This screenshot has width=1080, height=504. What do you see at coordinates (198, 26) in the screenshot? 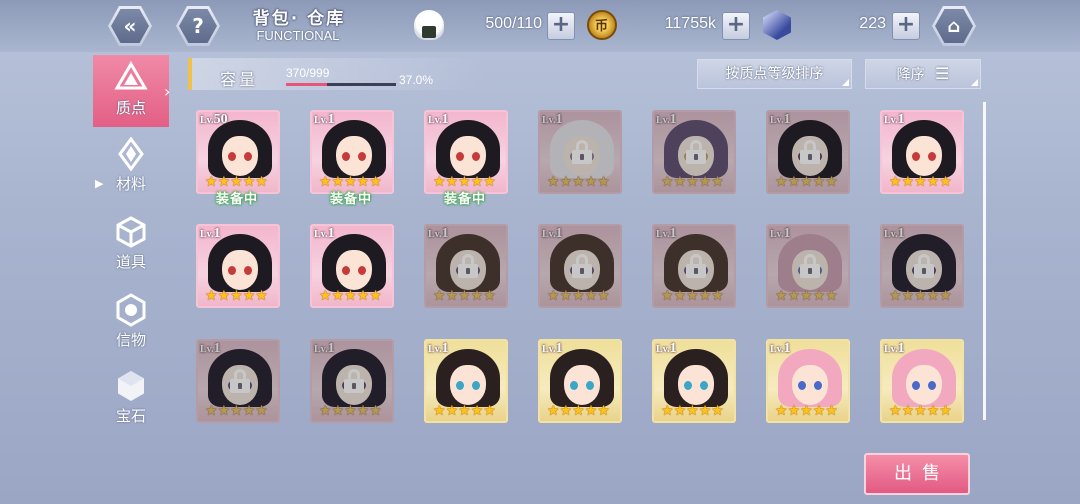
I see `help-button: ?` at bounding box center [198, 26].